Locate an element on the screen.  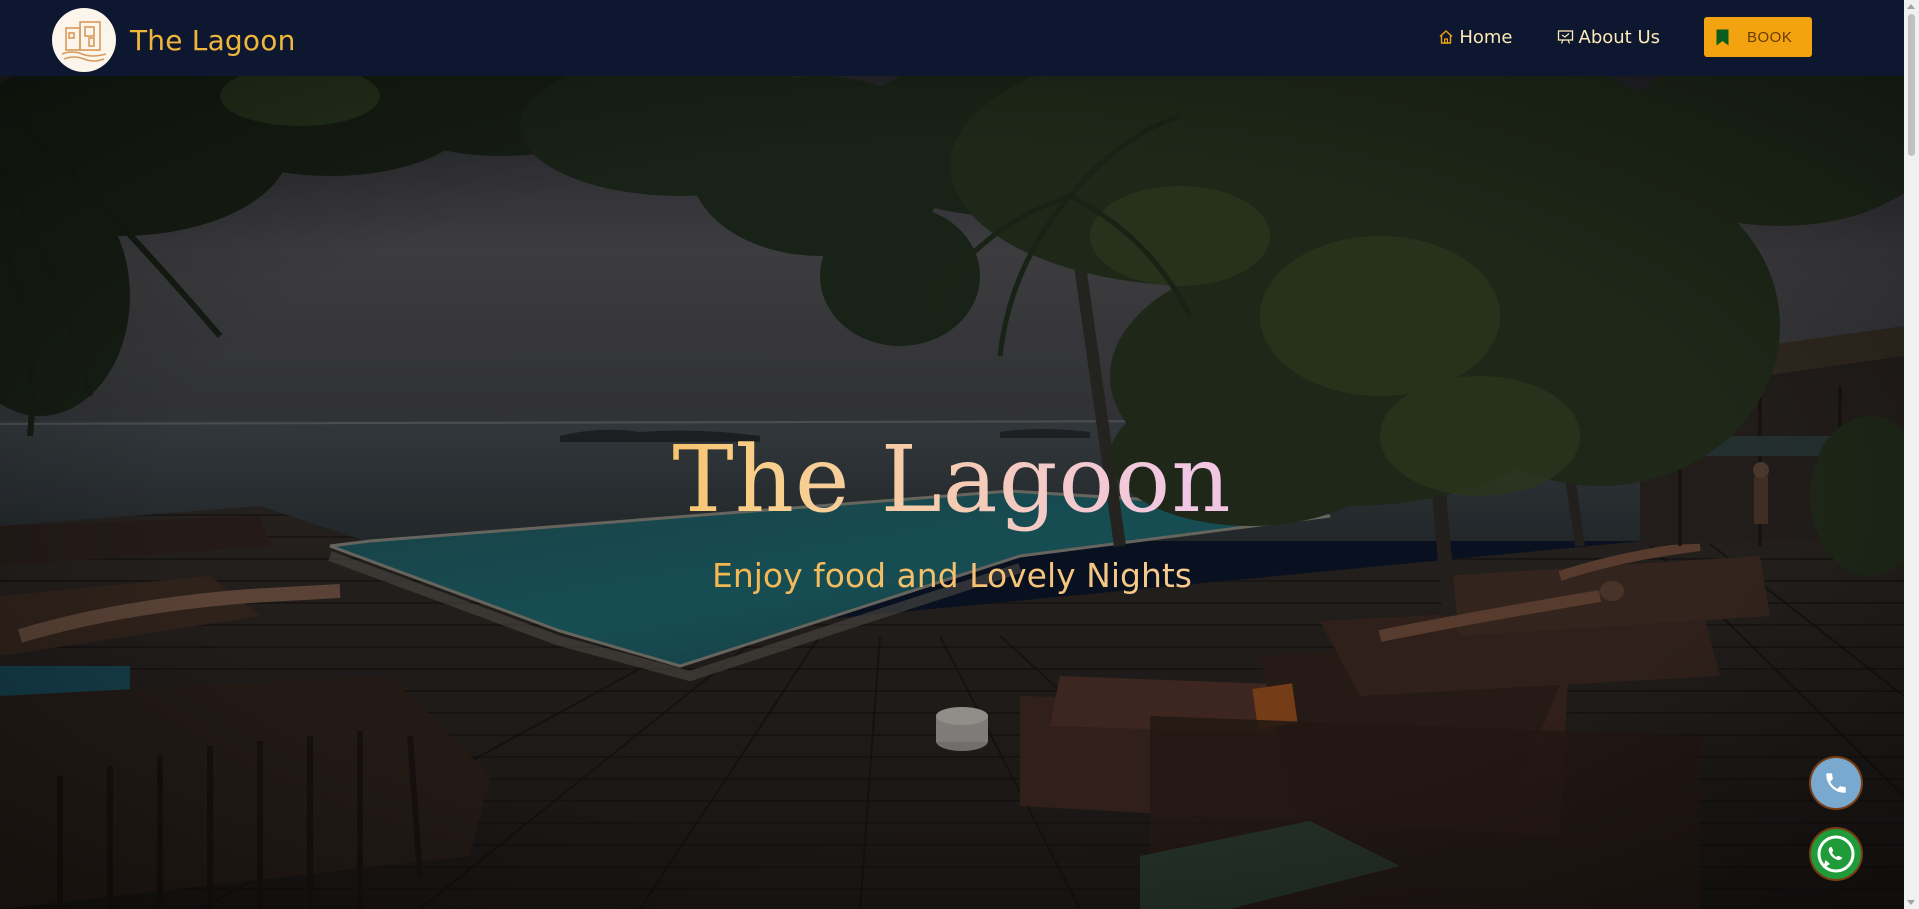
whatsapp-button is located at coordinates (1836, 854).